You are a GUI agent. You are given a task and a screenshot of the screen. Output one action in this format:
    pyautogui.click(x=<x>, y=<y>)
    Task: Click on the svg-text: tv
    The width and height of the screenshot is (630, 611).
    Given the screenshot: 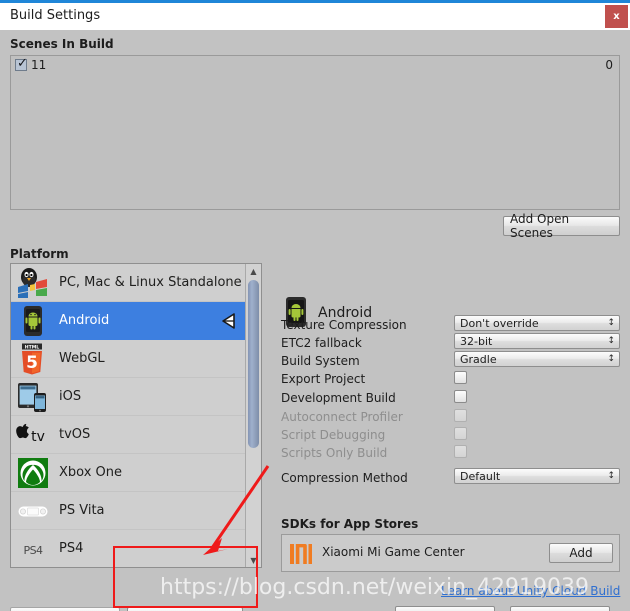 What is the action you would take?
    pyautogui.click(x=38, y=437)
    